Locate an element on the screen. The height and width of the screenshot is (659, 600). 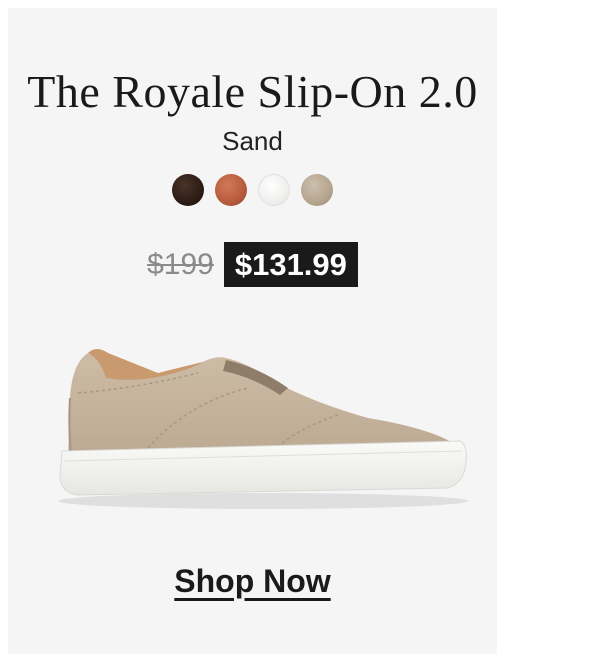
product-title: The Royale Slip-On 2.0 is located at coordinates (252, 91).